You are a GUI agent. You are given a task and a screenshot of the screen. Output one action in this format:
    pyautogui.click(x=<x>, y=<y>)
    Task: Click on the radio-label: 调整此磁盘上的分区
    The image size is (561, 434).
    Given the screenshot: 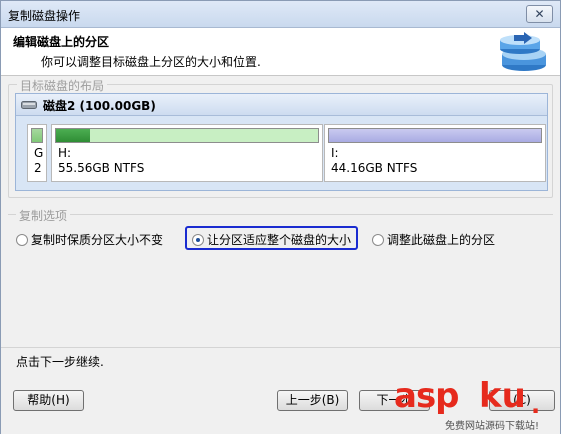 What is the action you would take?
    pyautogui.click(x=441, y=240)
    